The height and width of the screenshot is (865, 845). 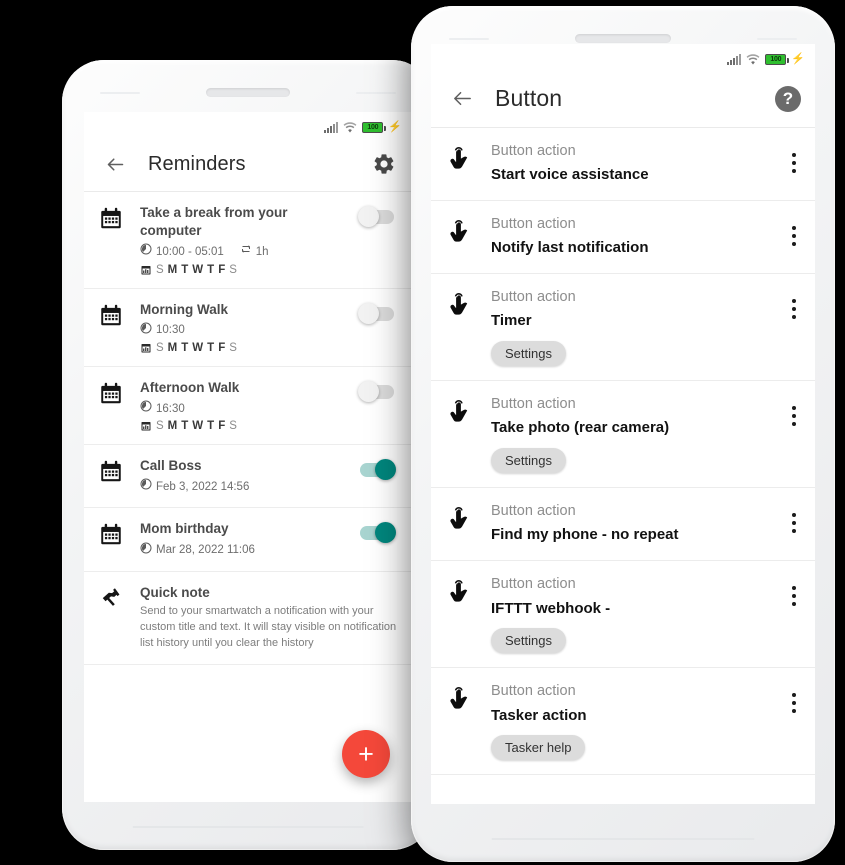 What do you see at coordinates (580, 428) in the screenshot?
I see `action-value: Take photo (rear camera)` at bounding box center [580, 428].